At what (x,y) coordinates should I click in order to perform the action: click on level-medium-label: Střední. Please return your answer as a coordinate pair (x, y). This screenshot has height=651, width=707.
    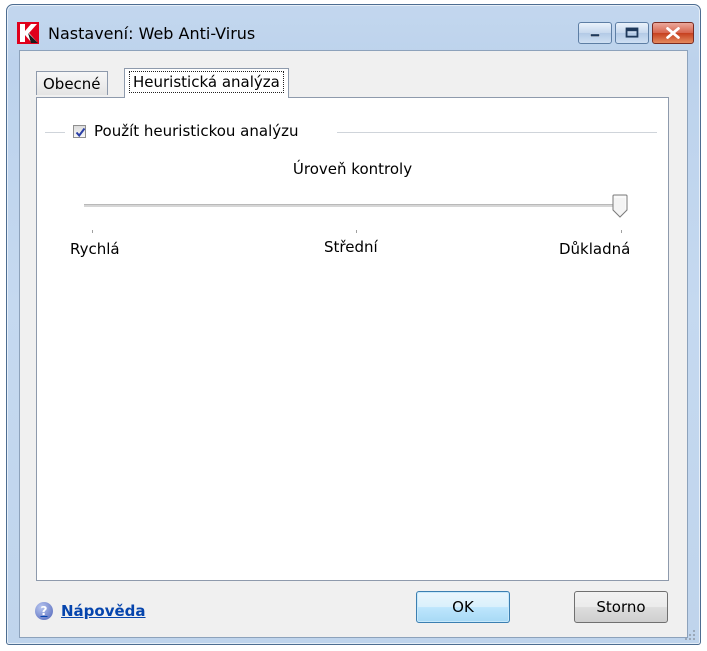
    Looking at the image, I should click on (351, 247).